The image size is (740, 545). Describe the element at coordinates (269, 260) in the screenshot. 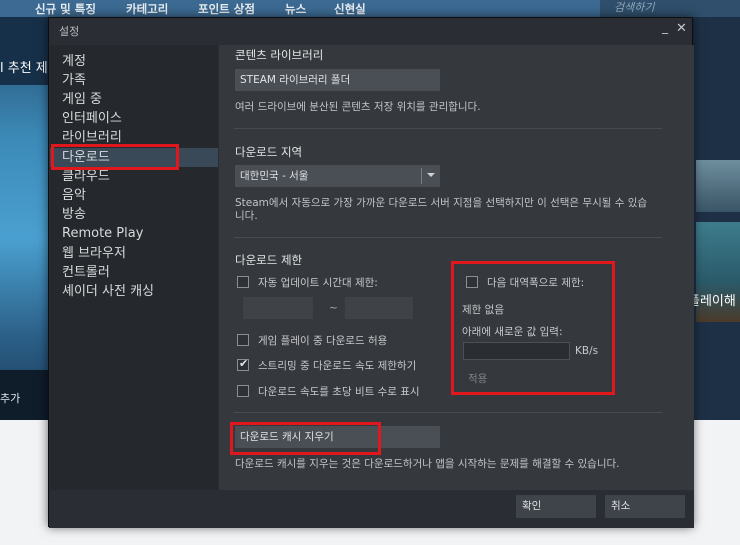

I see `section-title-download-limits: 다운로드 제한` at that location.